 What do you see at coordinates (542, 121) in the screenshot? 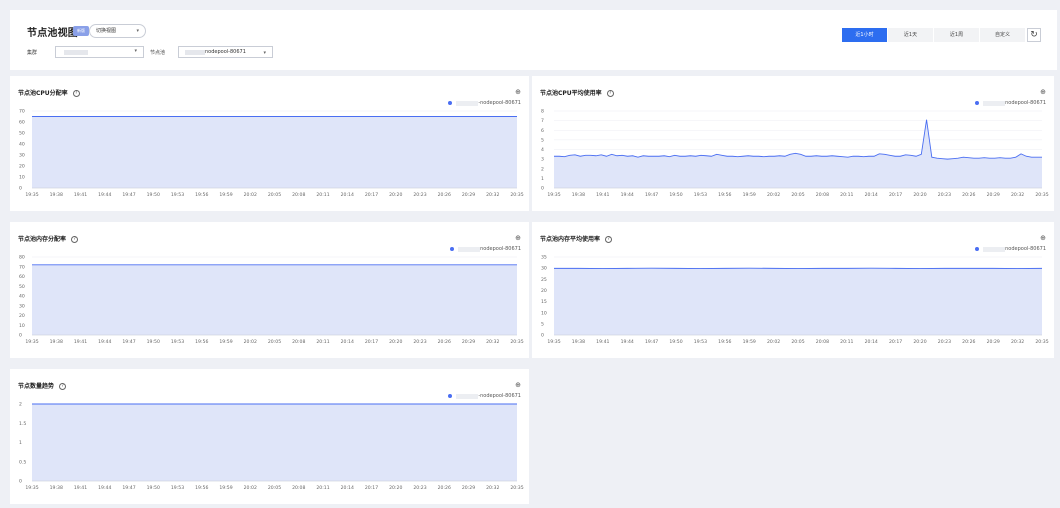
I see `y-tick-label: 7` at bounding box center [542, 121].